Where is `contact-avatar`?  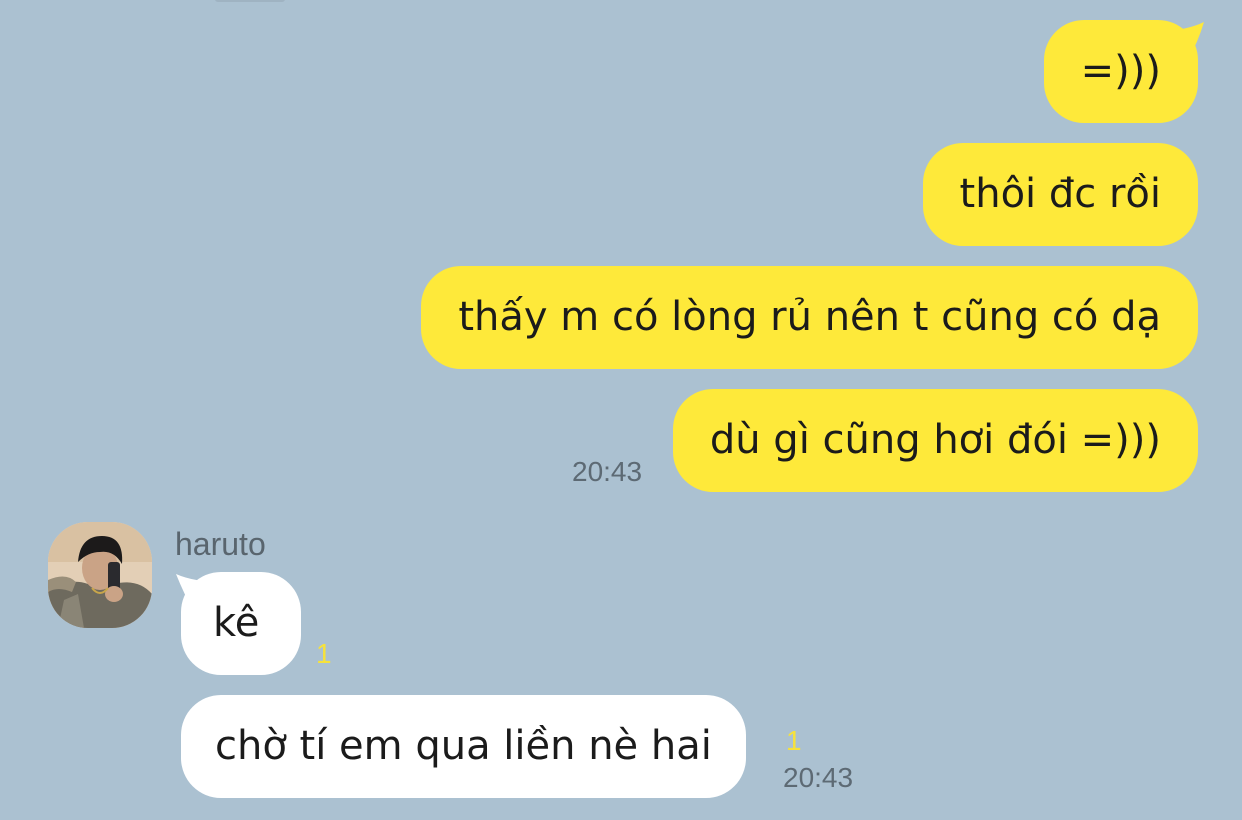 contact-avatar is located at coordinates (100, 575).